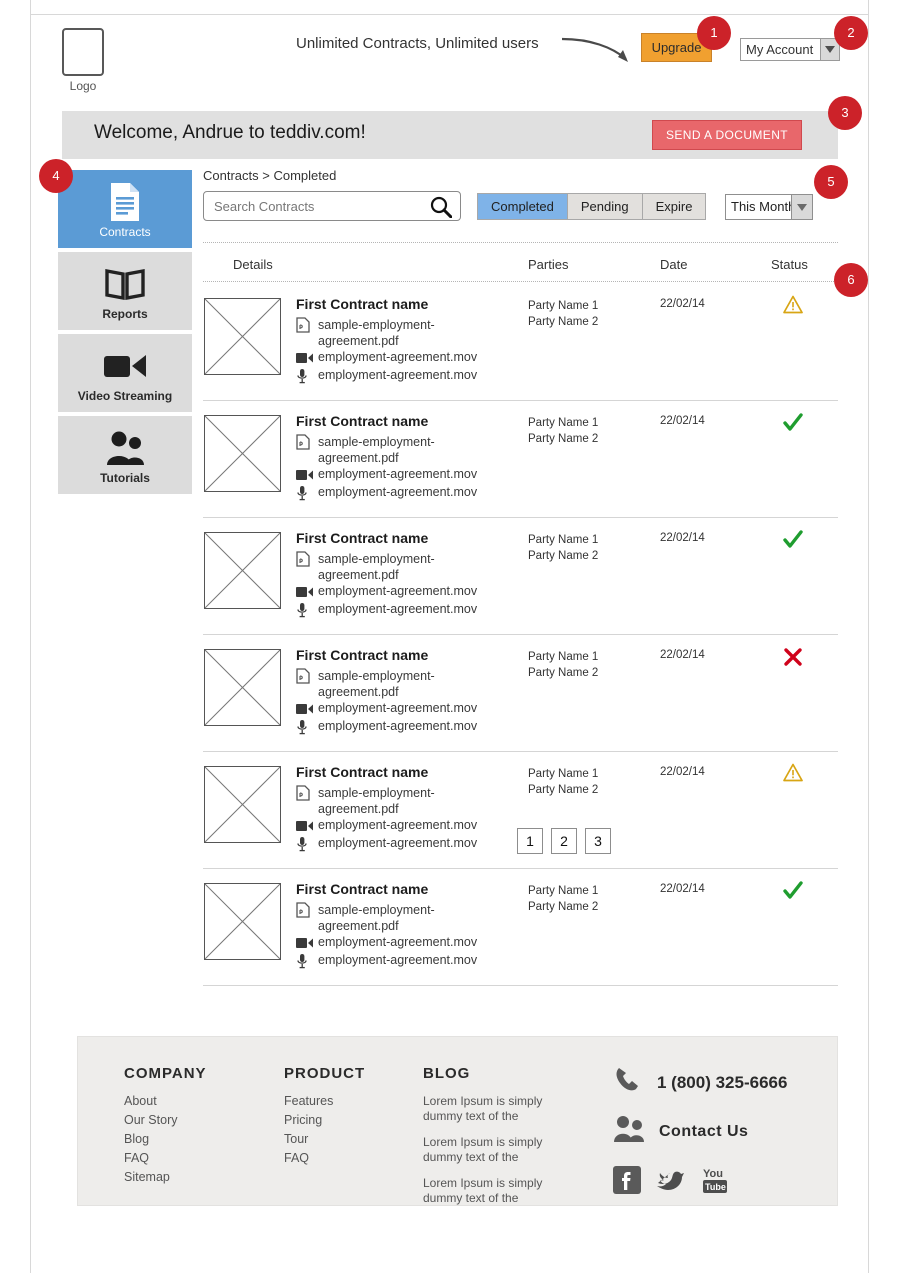 The image size is (900, 1273). I want to click on twitter-icon, so click(670, 1182).